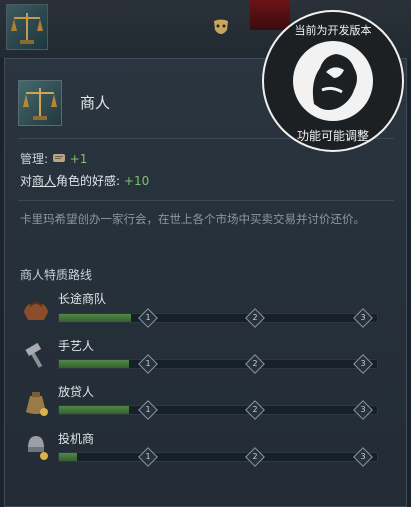 The height and width of the screenshot is (507, 411). I want to click on track-label: 投机商, so click(76, 439).